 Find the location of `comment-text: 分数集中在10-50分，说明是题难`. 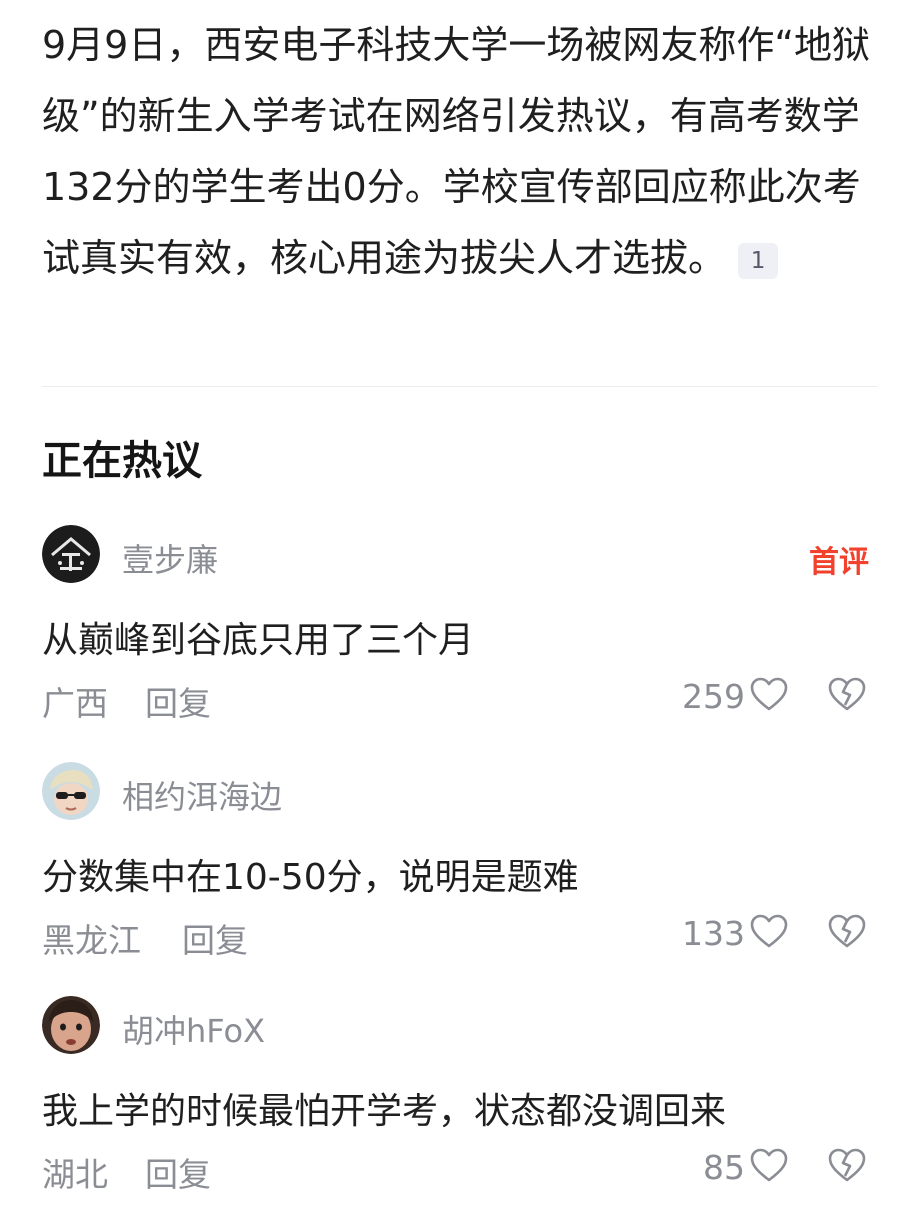

comment-text: 分数集中在10-50分，说明是题难 is located at coordinates (310, 877).